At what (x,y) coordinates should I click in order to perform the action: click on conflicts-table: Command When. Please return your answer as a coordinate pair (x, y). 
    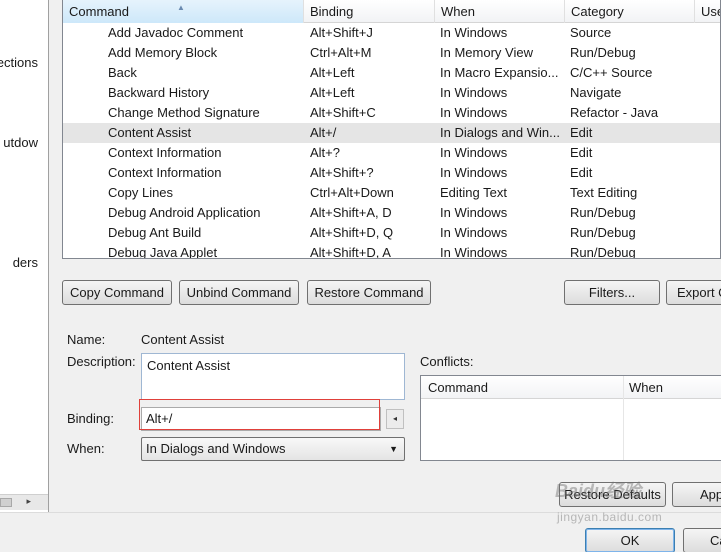
    Looking at the image, I should click on (570, 418).